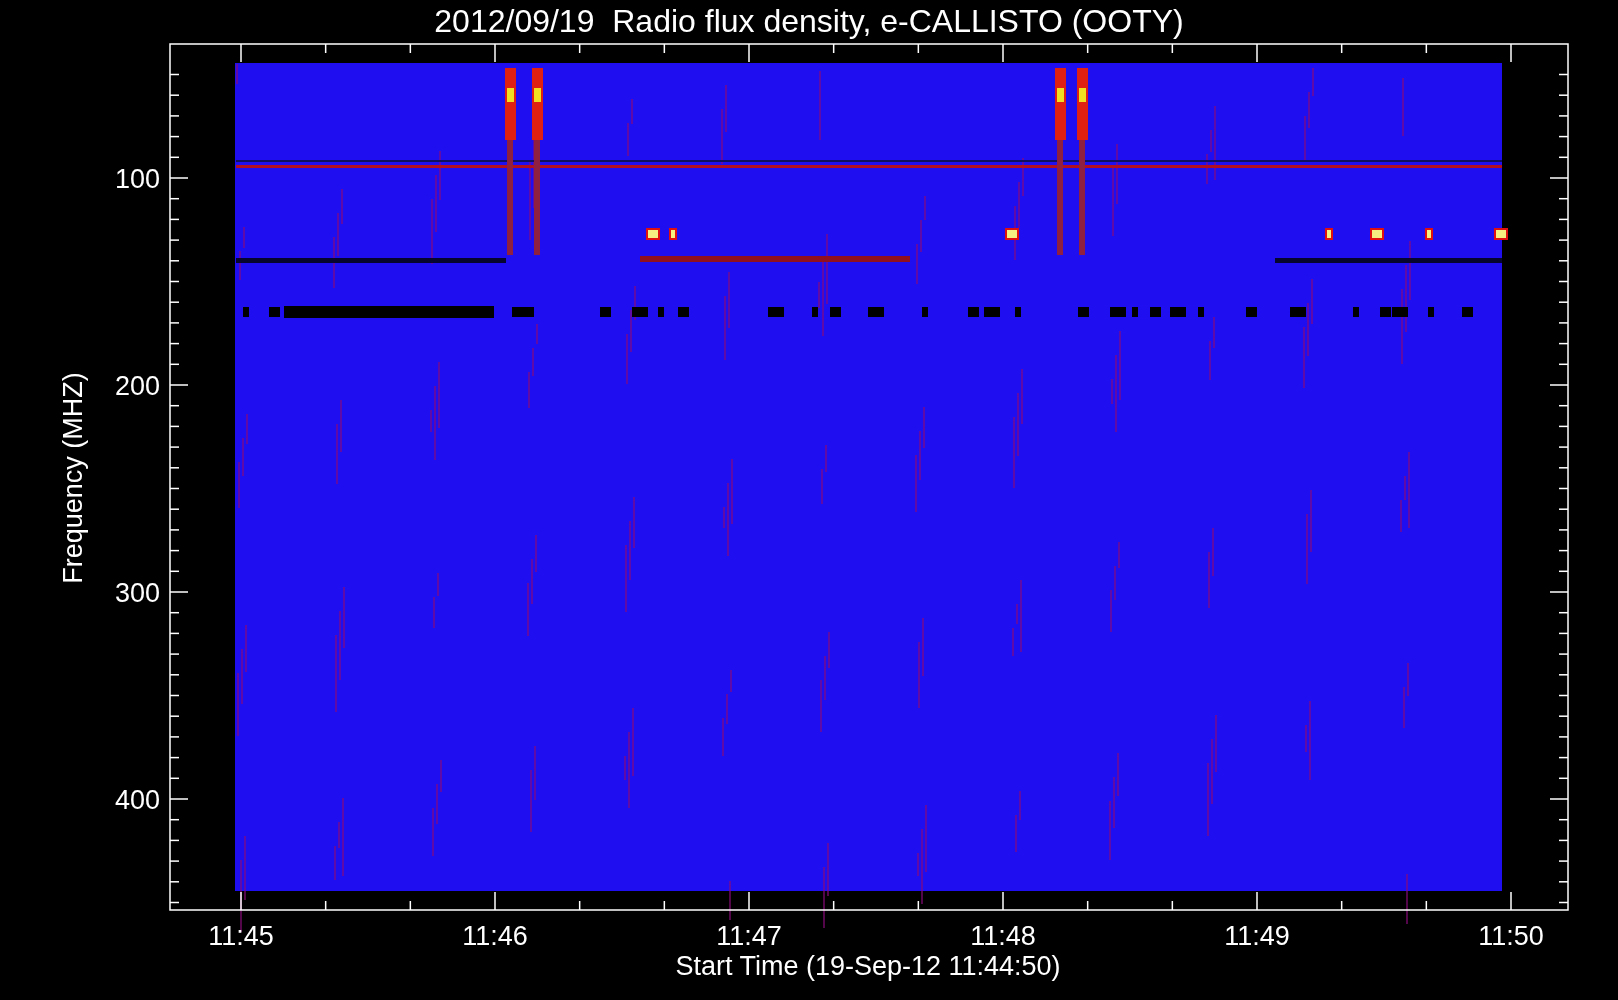  Describe the element at coordinates (137, 179) in the screenshot. I see `y-tick-label: 100` at that location.